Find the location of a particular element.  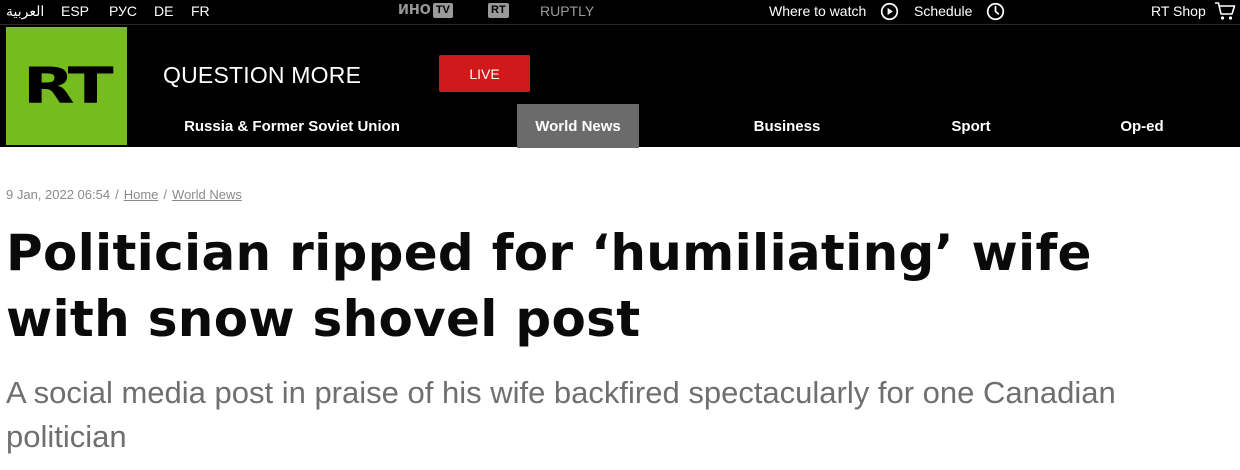

where-to-watch-link: Where to watch is located at coordinates (817, 11).